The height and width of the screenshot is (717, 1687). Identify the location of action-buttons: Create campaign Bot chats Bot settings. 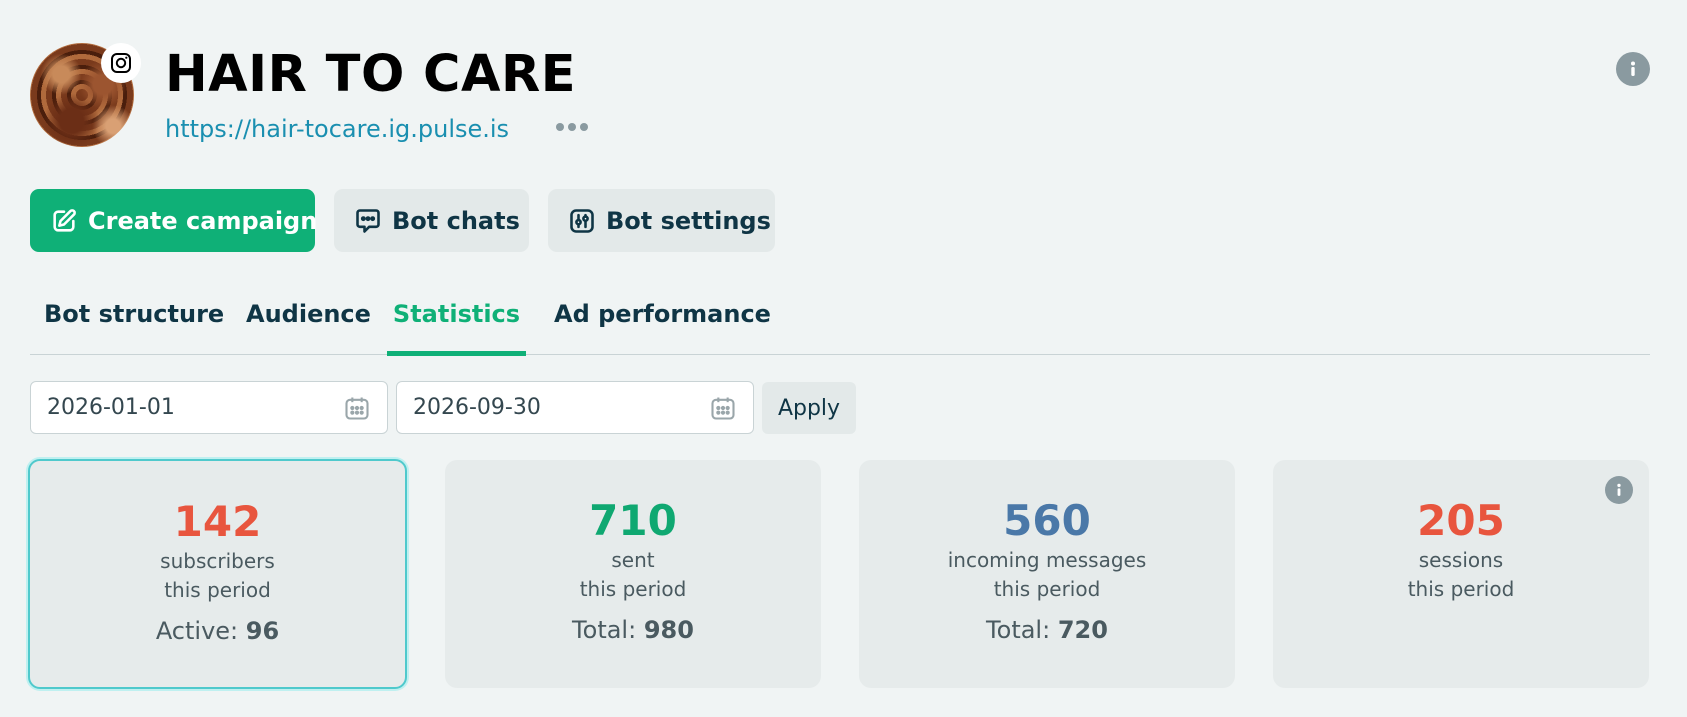
(402, 220).